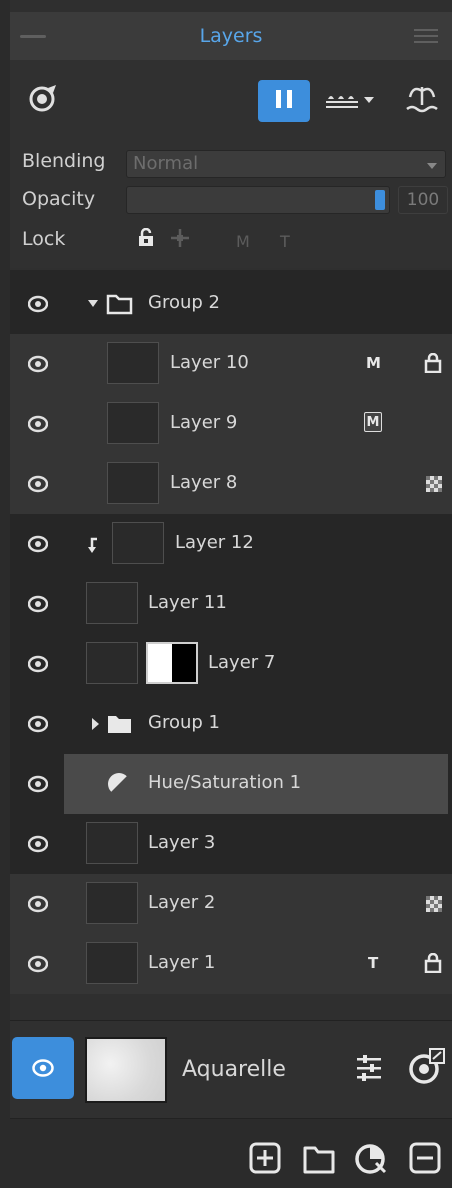 This screenshot has height=1188, width=452. I want to click on layer-row-layer-3: Layer 3, so click(231, 844).